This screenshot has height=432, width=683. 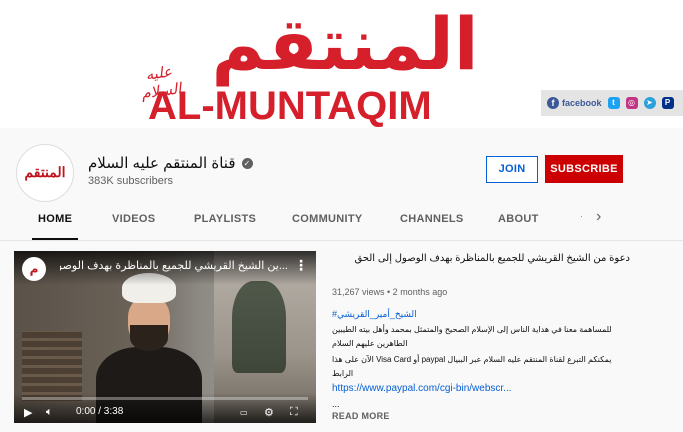 I want to click on banner-logo-latin: AL-MUNTAQIM, so click(x=290, y=106).